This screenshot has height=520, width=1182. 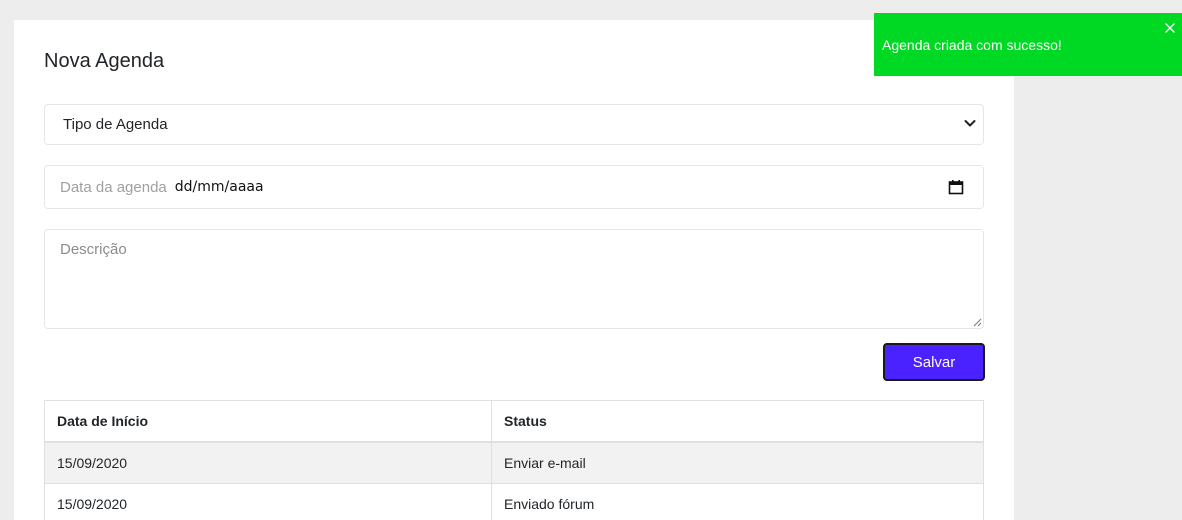 I want to click on table-cell-status: Enviado fórum, so click(x=737, y=501).